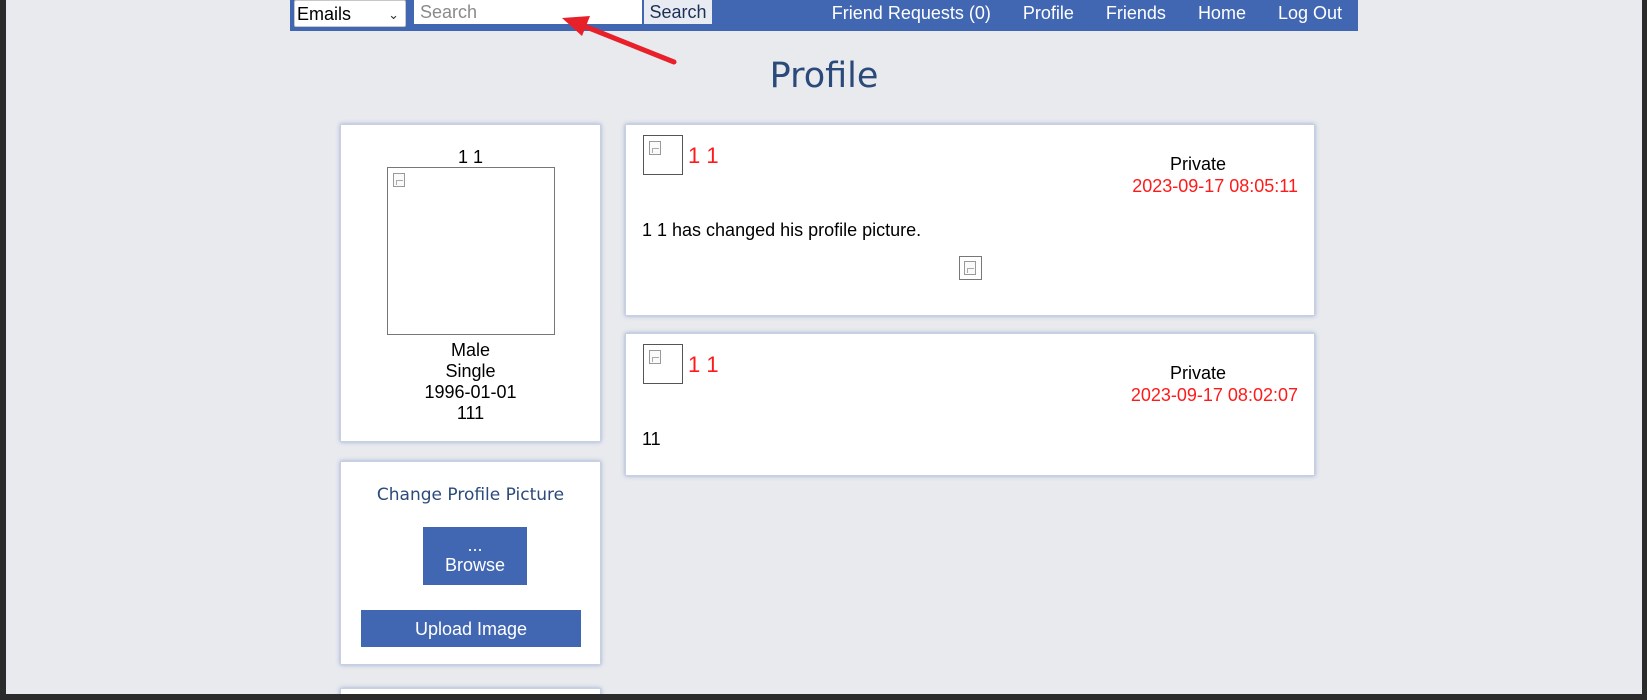 This screenshot has height=700, width=1647. I want to click on nav-link-profile: Profile, so click(1048, 13).